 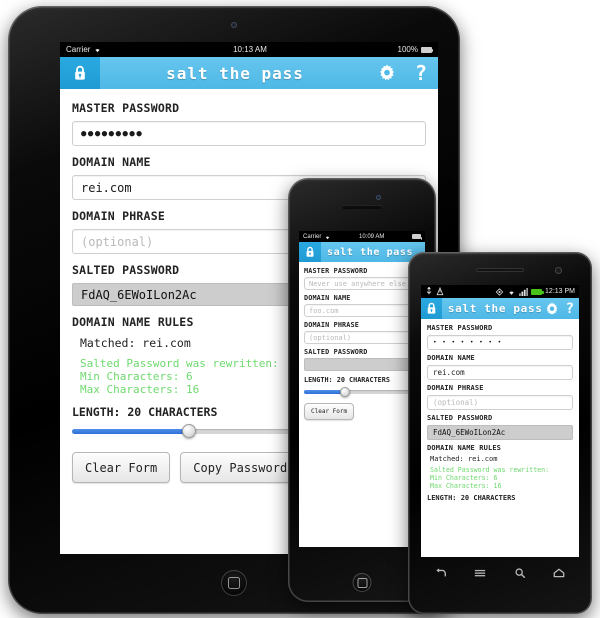 What do you see at coordinates (559, 573) in the screenshot?
I see `home-icon` at bounding box center [559, 573].